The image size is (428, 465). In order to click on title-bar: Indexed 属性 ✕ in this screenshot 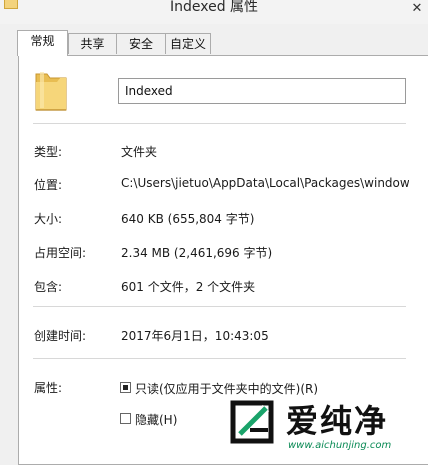, I will do `click(214, 12)`.